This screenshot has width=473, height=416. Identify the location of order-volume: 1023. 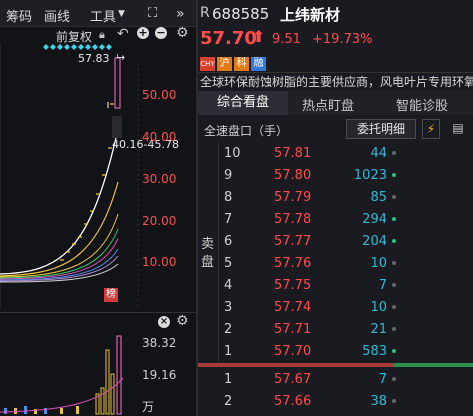
(370, 175).